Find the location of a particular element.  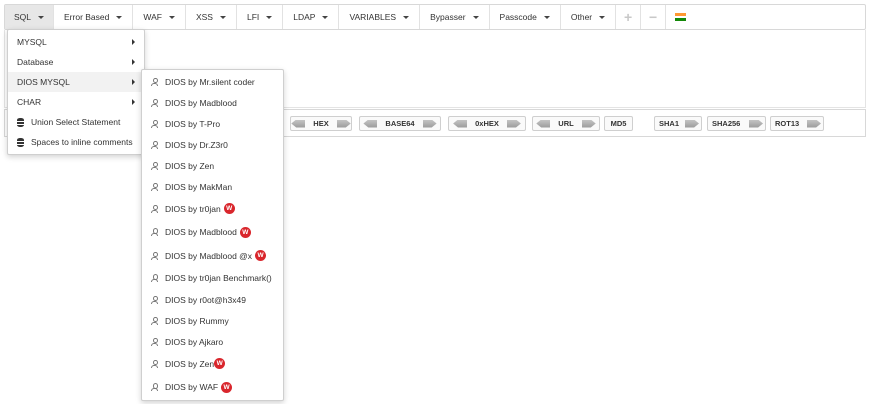

dios-item: DIOS by WAF W is located at coordinates (212, 387).